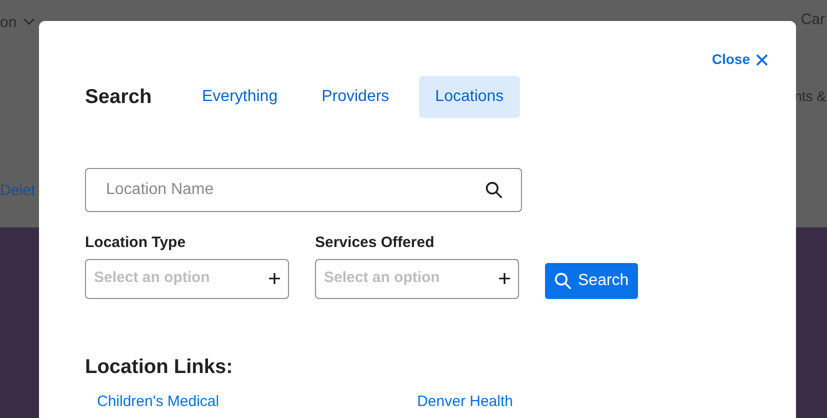  I want to click on close-button: Close, so click(740, 59).